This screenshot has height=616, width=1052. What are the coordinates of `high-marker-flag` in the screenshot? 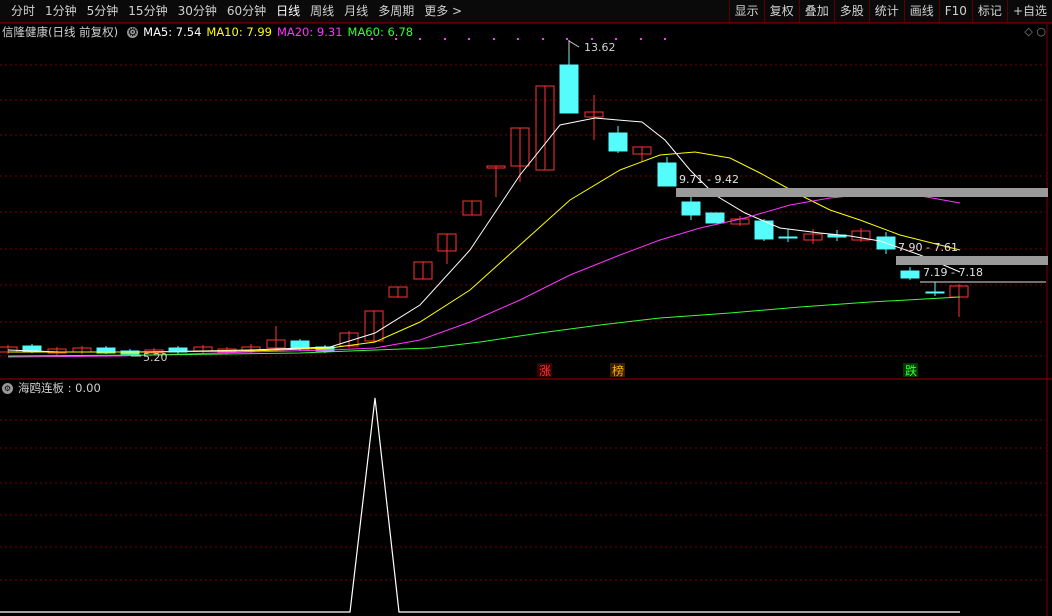 It's located at (574, 44).